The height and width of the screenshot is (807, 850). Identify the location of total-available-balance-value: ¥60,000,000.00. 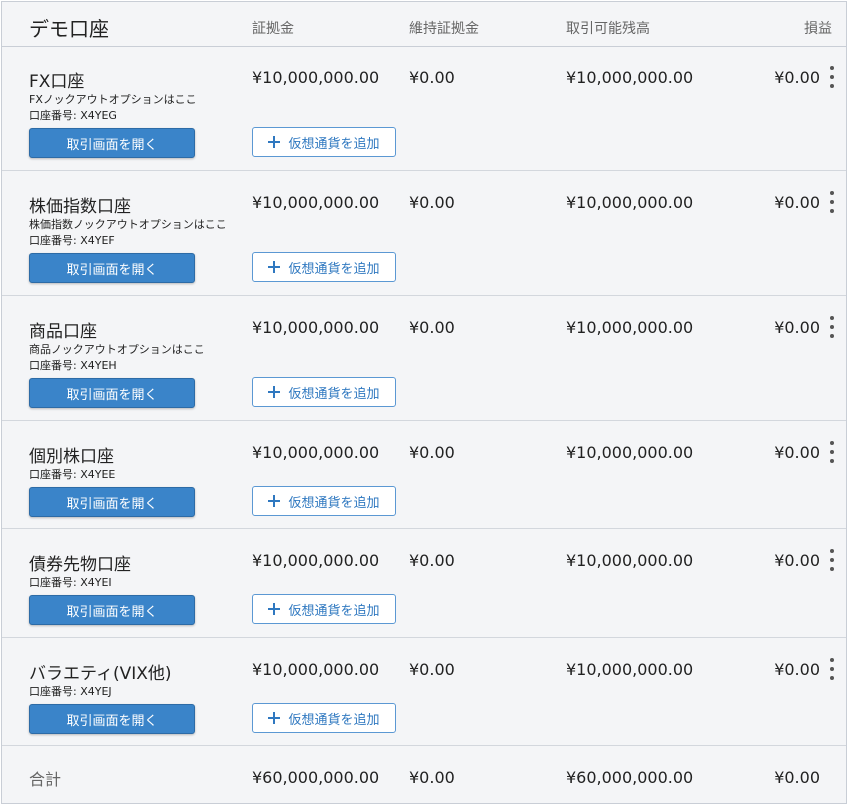
(630, 777).